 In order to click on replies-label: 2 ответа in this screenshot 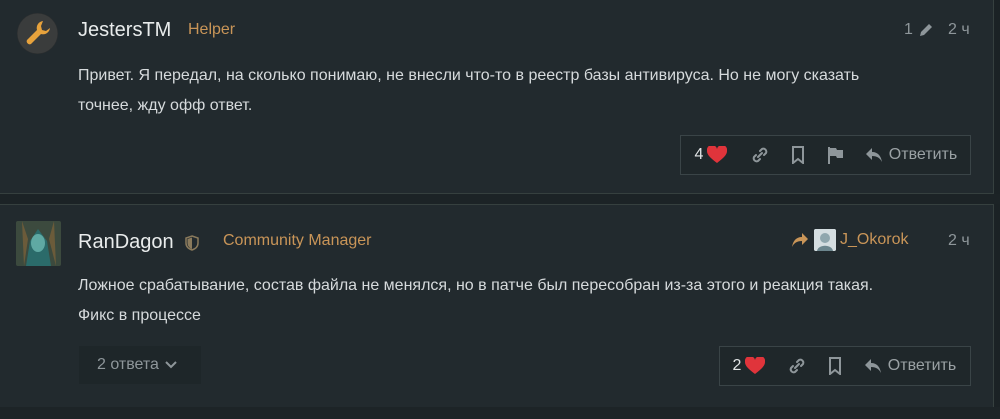, I will do `click(128, 364)`.